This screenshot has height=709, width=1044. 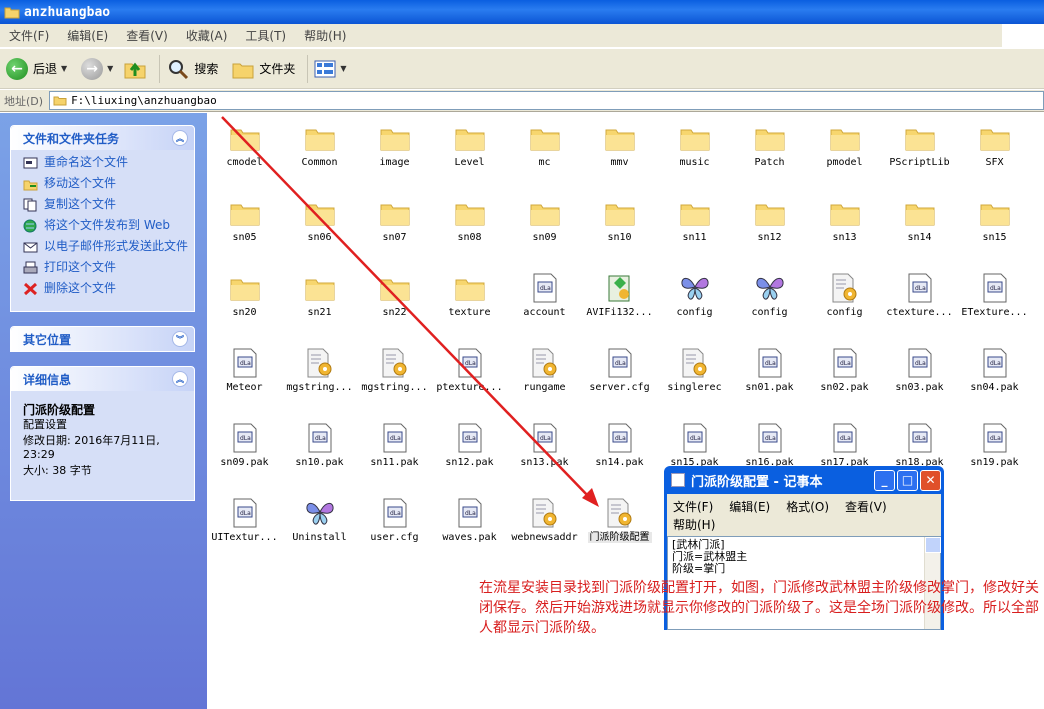 What do you see at coordinates (619, 153) in the screenshot?
I see `folder-item: mmv` at bounding box center [619, 153].